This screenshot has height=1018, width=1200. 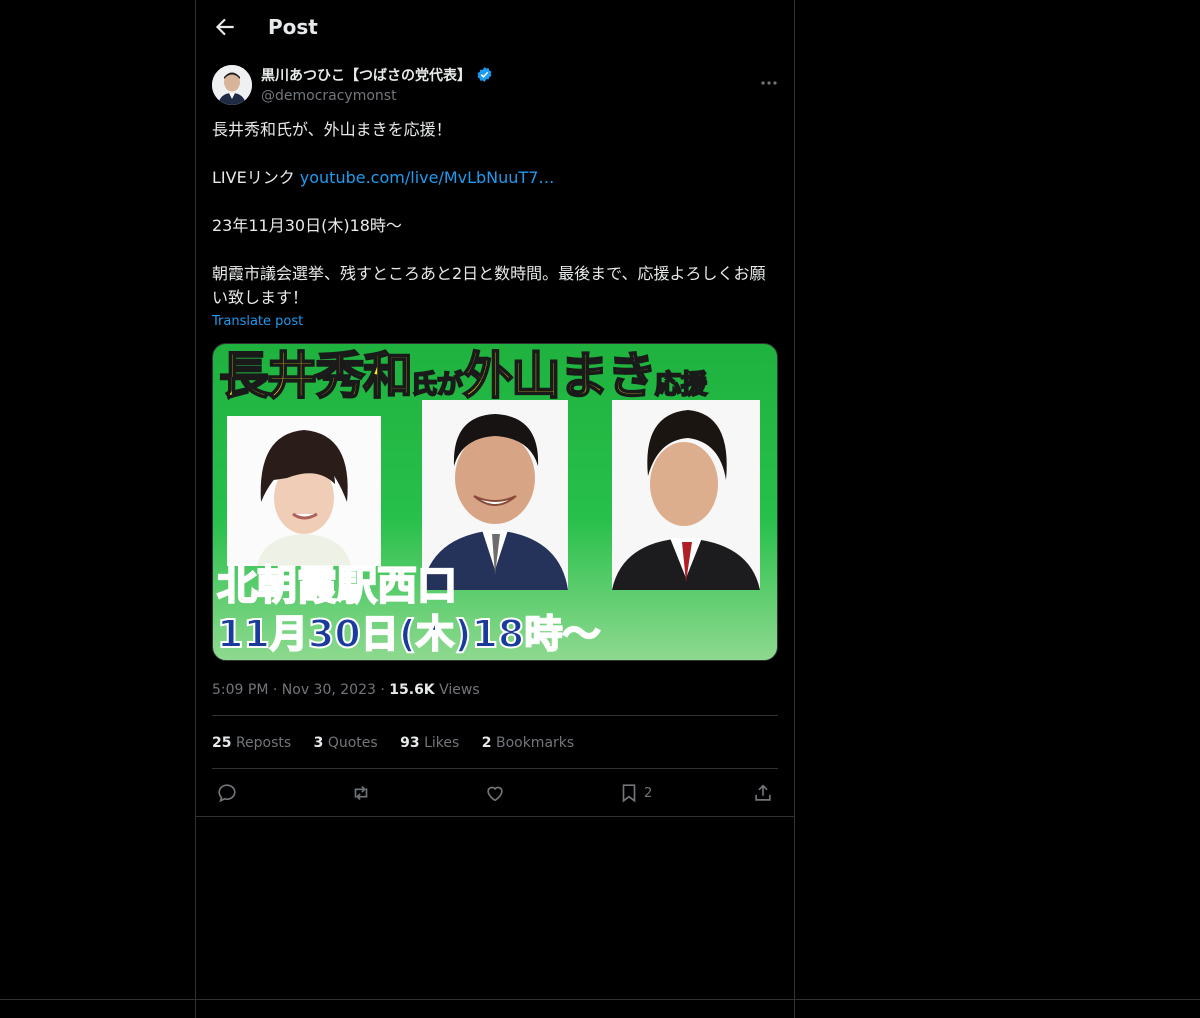 What do you see at coordinates (495, 502) in the screenshot?
I see `post-image: 長井秀和氏が外山まき応援 北朝霞駅西口 11月30日(木)18時〜` at bounding box center [495, 502].